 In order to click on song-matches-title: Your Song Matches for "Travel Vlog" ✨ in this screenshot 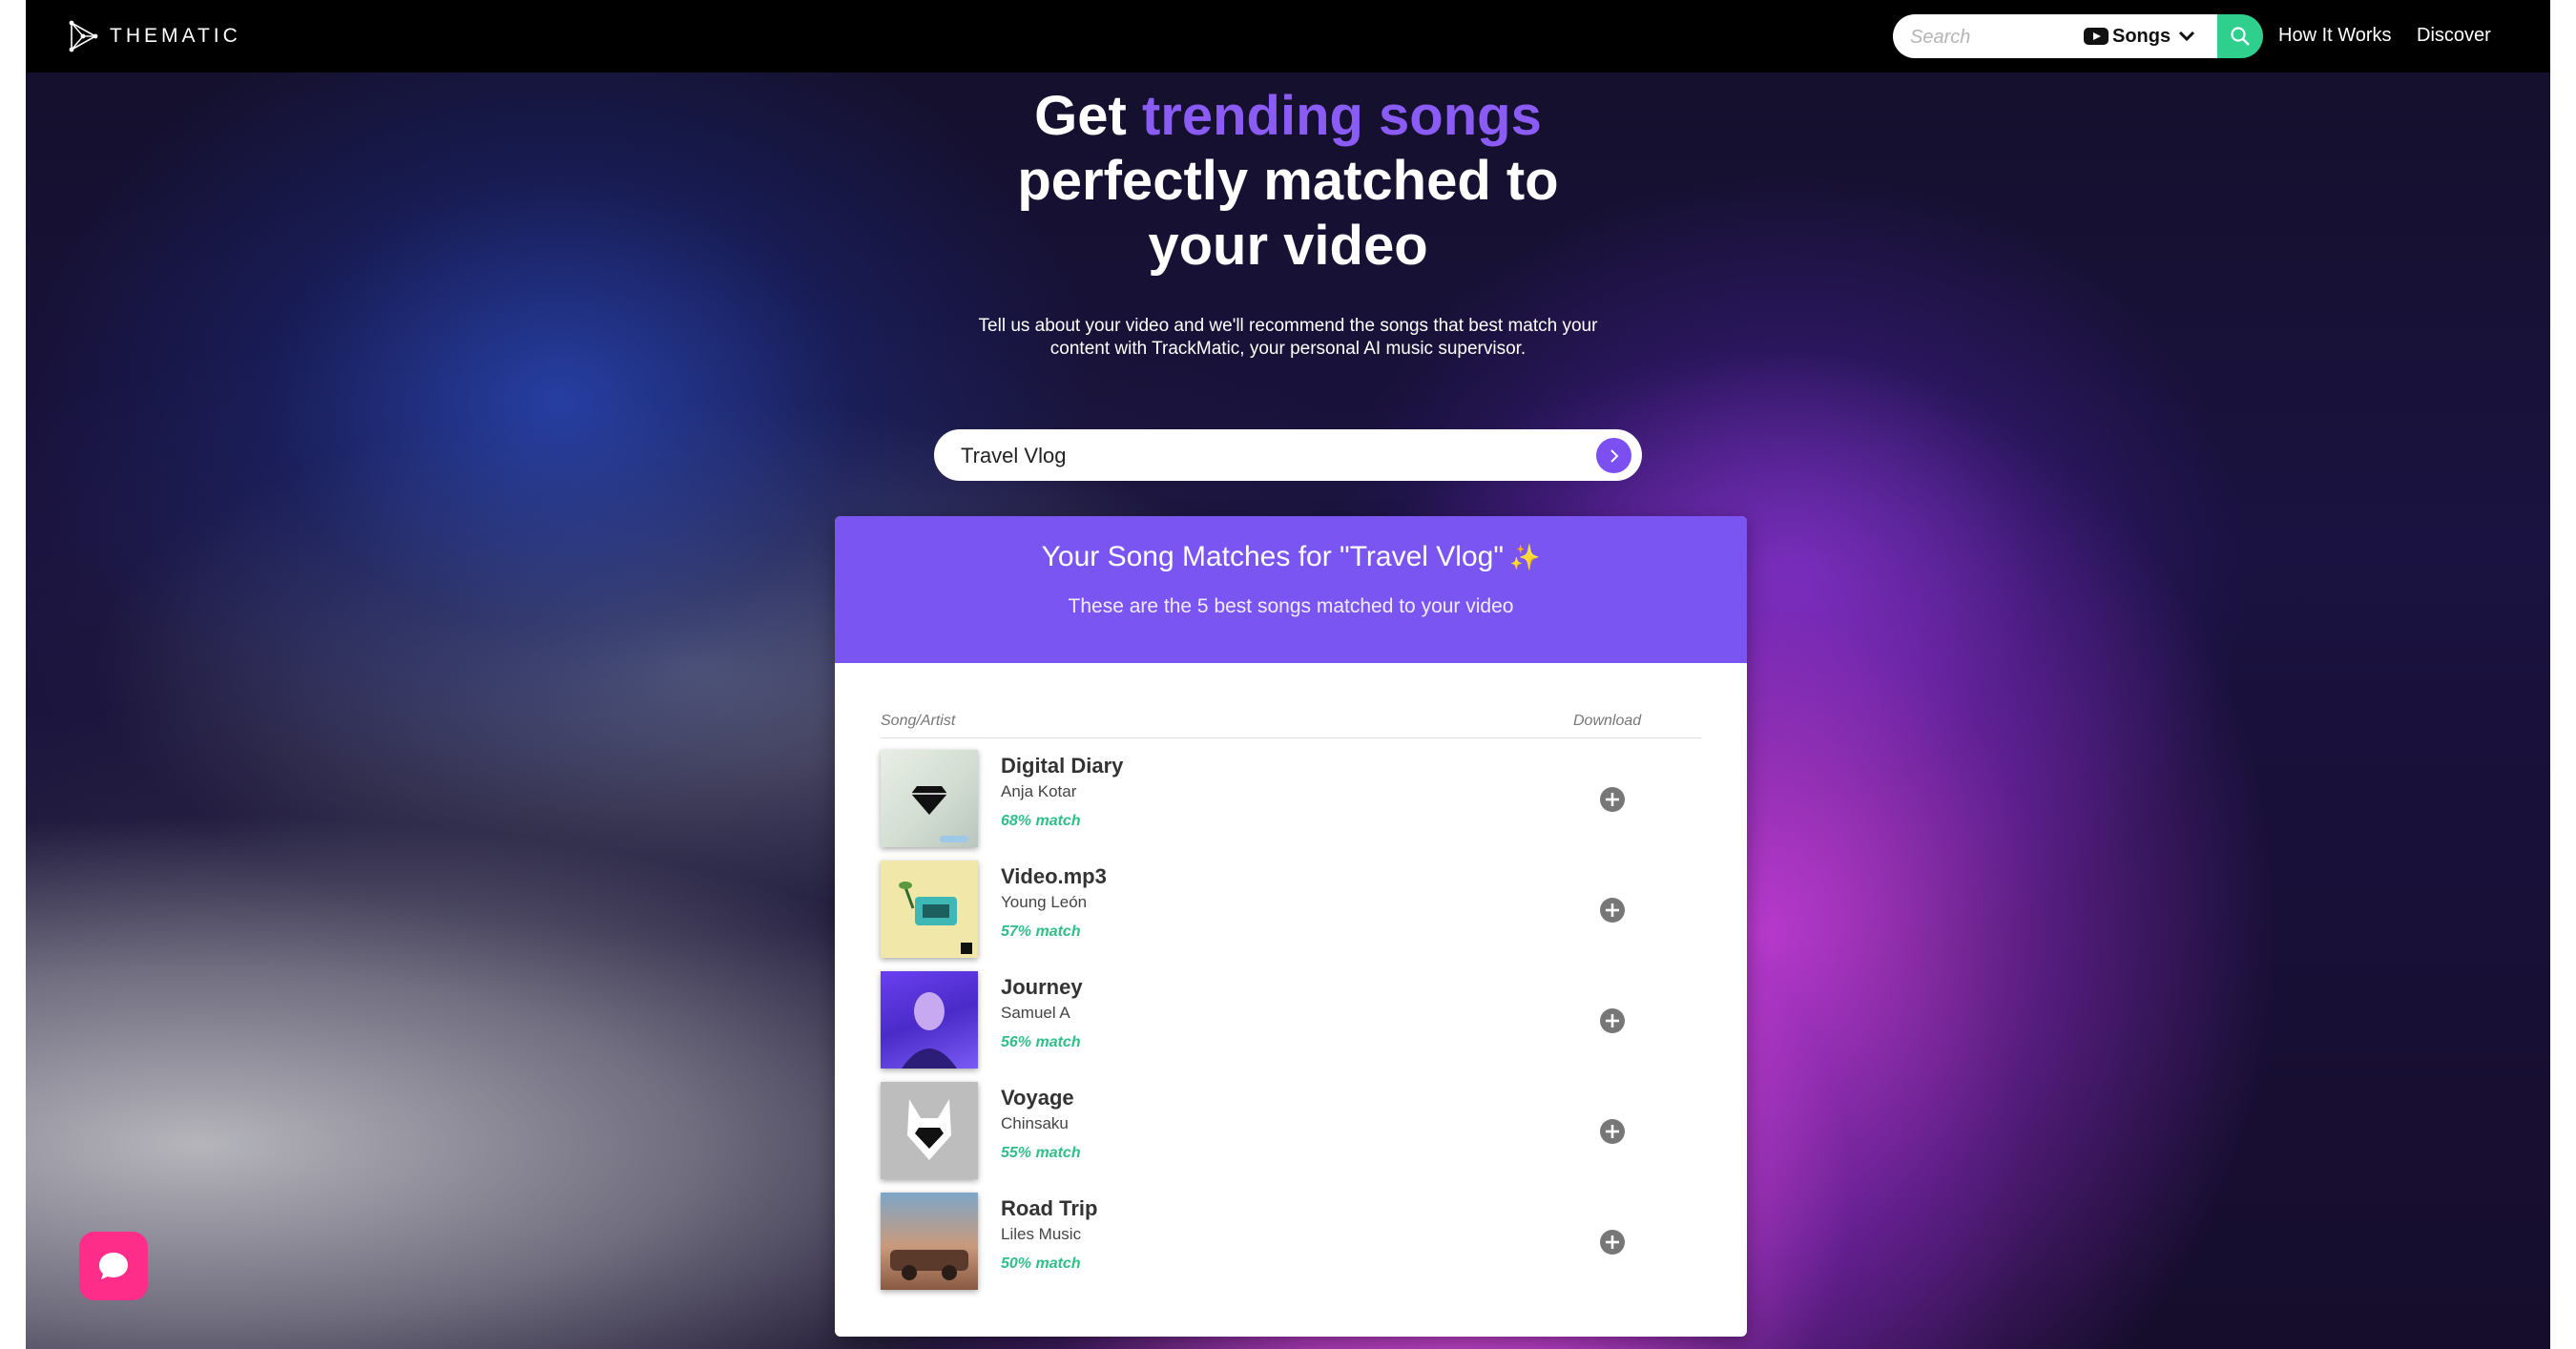, I will do `click(1291, 557)`.